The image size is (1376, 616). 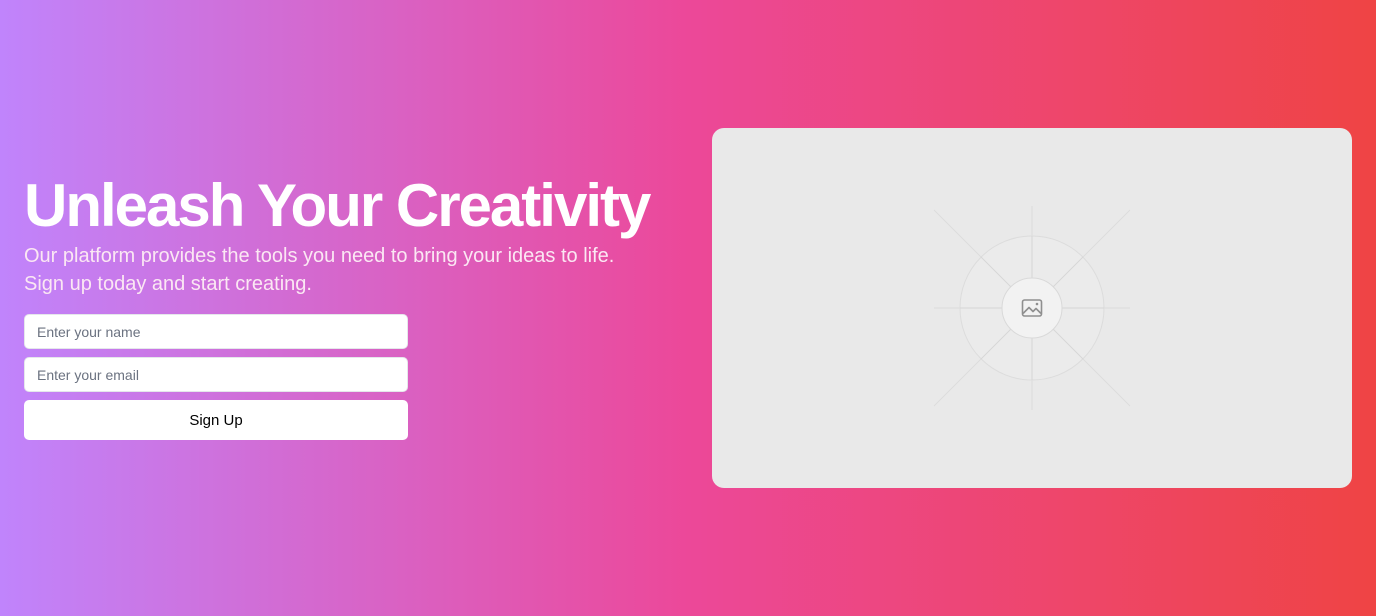 I want to click on hero-headline: Unleash Your Creativity, so click(x=337, y=205).